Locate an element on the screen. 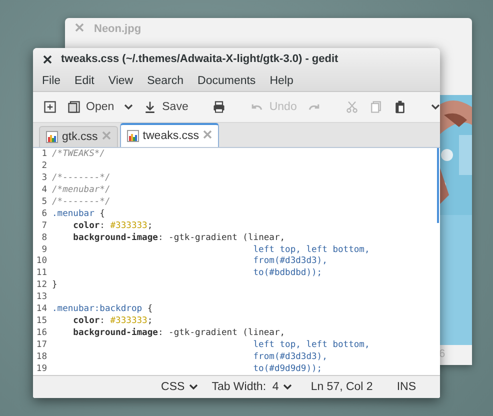 Image resolution: width=493 pixels, height=416 pixels. cursor-position: Ln 57, Col 2 is located at coordinates (342, 387).